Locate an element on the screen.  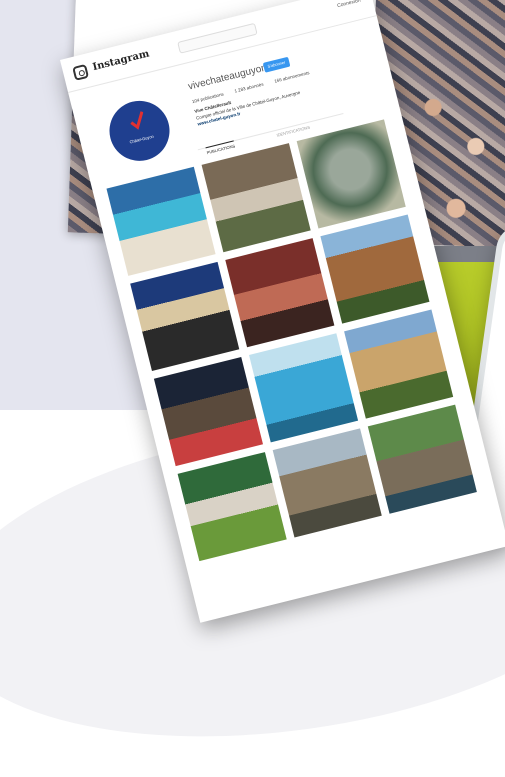
photo-tile-pool-lifeguards is located at coordinates (161, 221).